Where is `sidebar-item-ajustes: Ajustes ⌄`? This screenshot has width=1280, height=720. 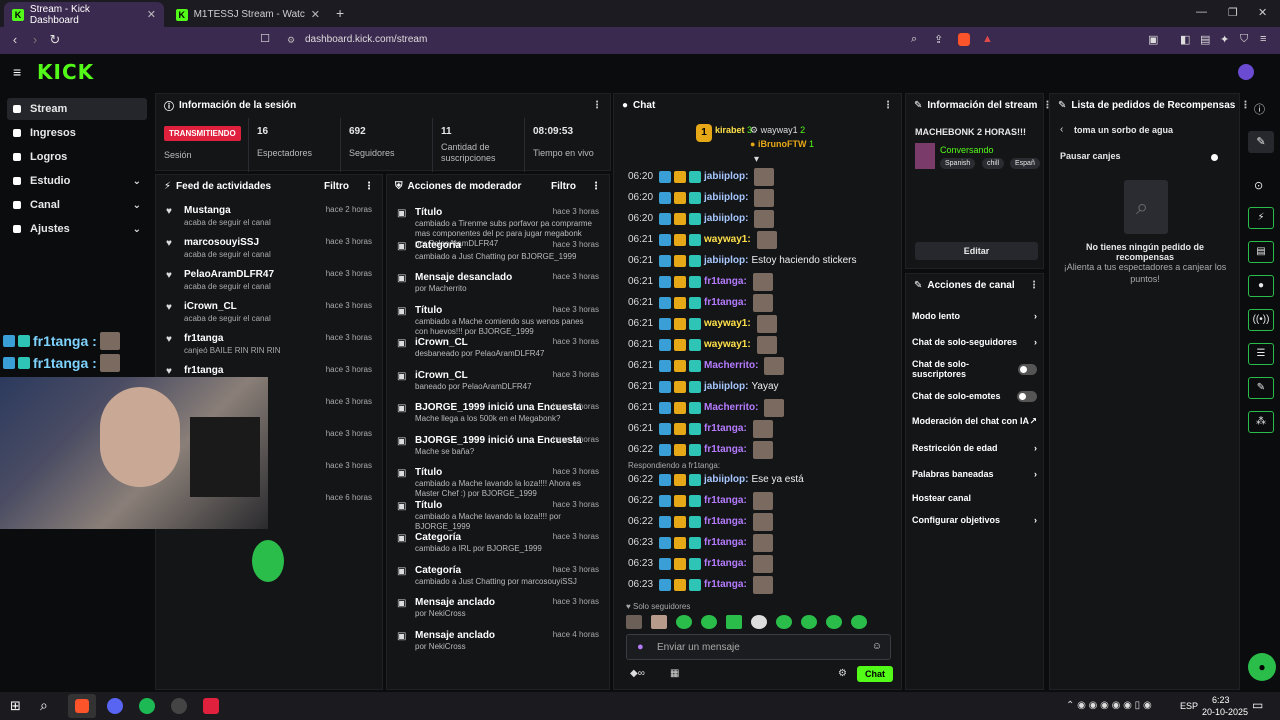 sidebar-item-ajustes: Ajustes ⌄ is located at coordinates (77, 229).